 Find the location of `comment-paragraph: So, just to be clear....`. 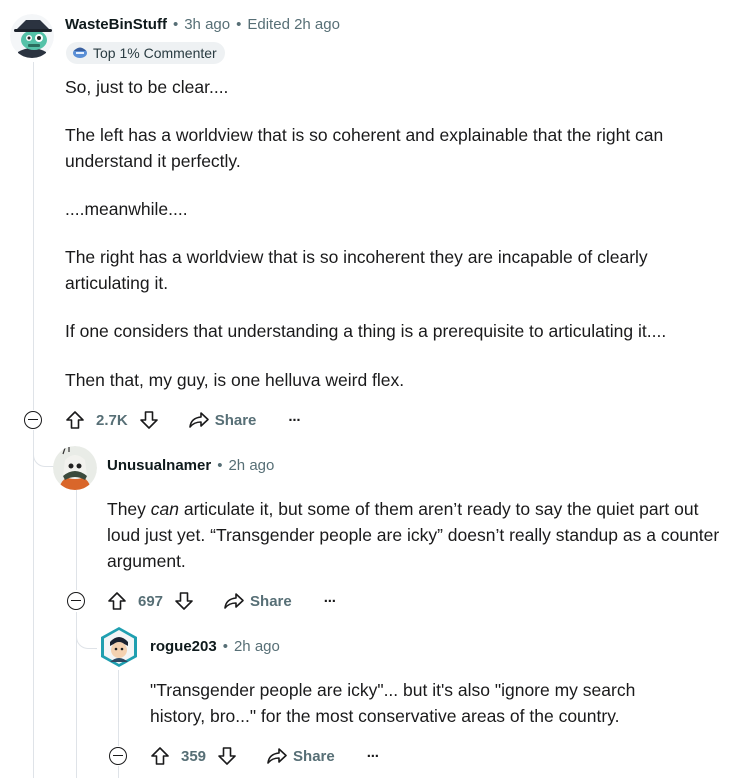

comment-paragraph: So, just to be clear.... is located at coordinates (147, 87).